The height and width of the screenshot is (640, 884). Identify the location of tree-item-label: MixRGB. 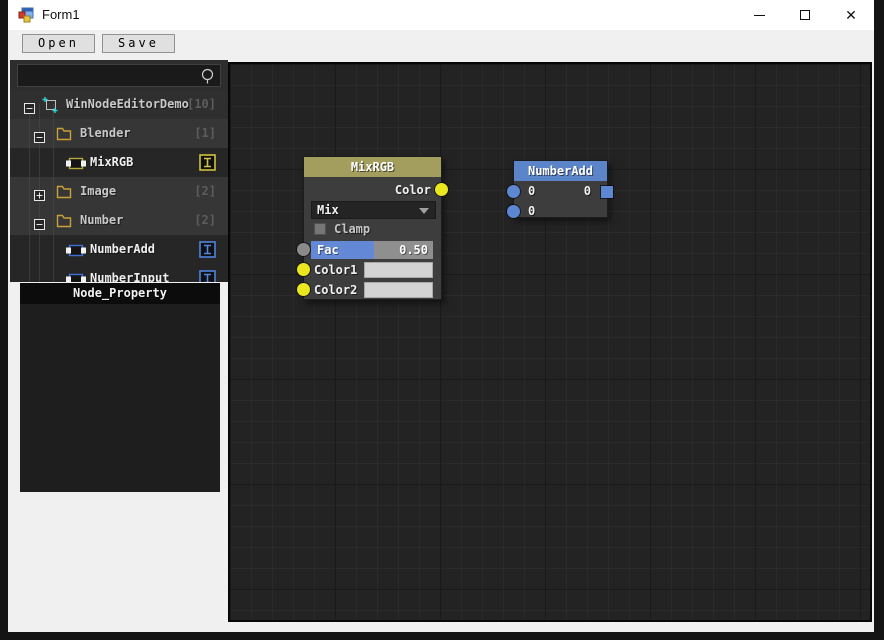
(112, 162).